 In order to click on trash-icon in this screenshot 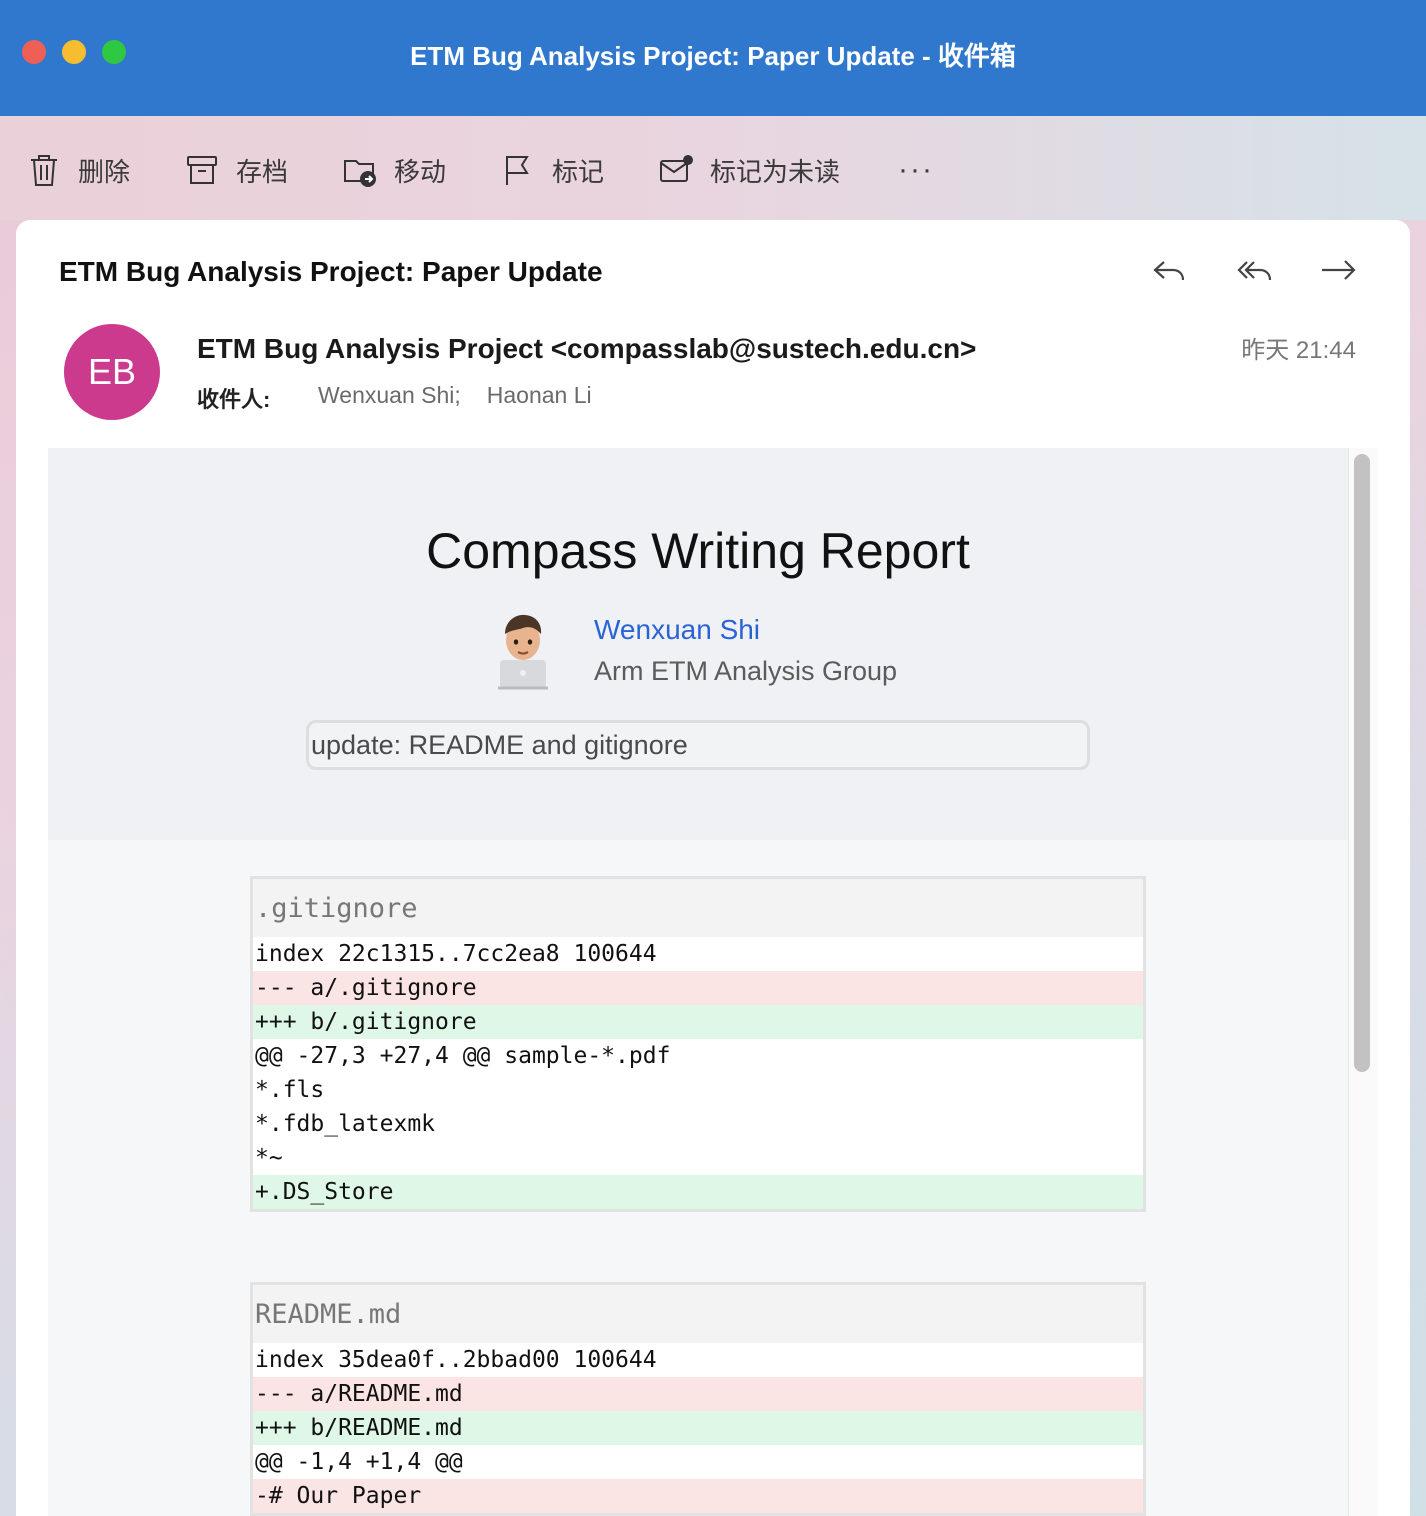, I will do `click(44, 170)`.